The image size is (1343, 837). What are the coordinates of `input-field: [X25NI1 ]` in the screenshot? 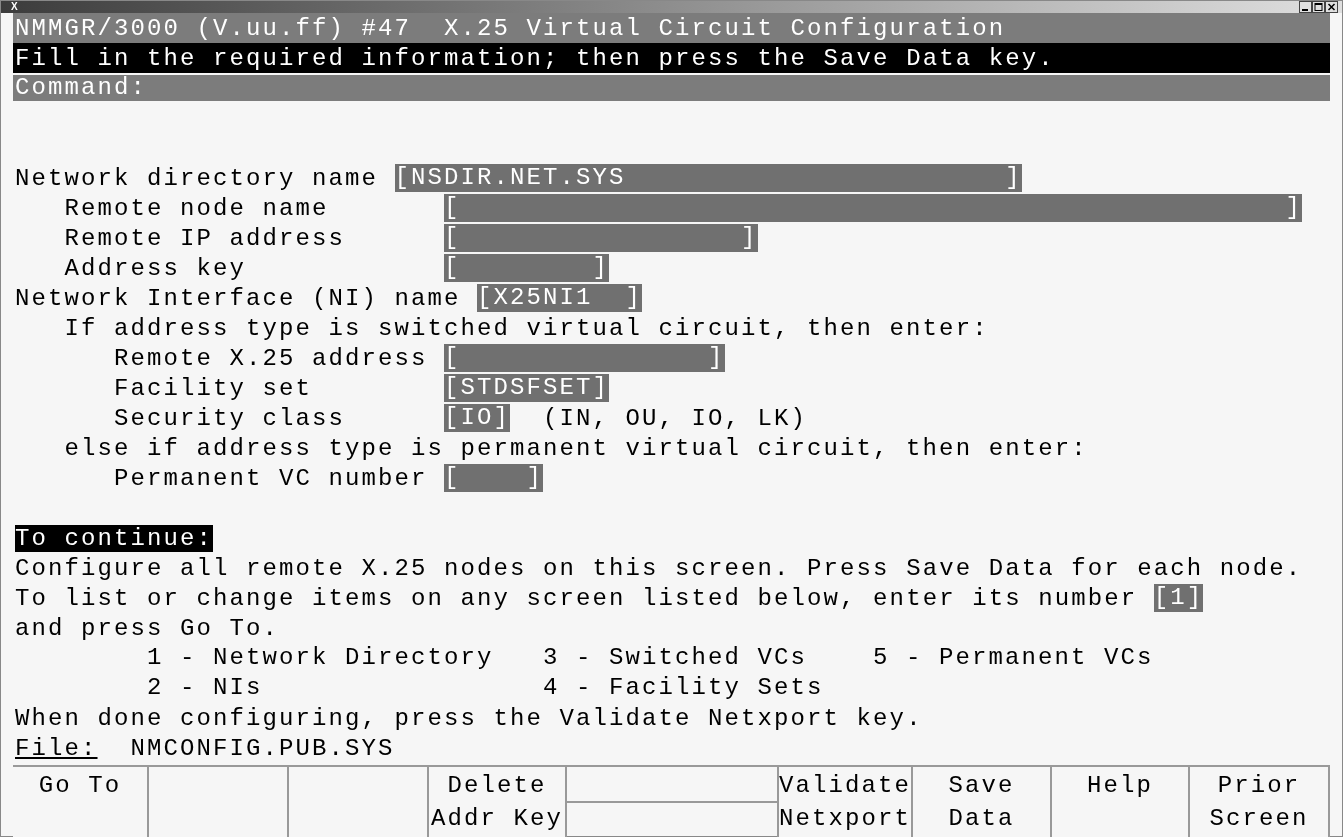 It's located at (560, 298).